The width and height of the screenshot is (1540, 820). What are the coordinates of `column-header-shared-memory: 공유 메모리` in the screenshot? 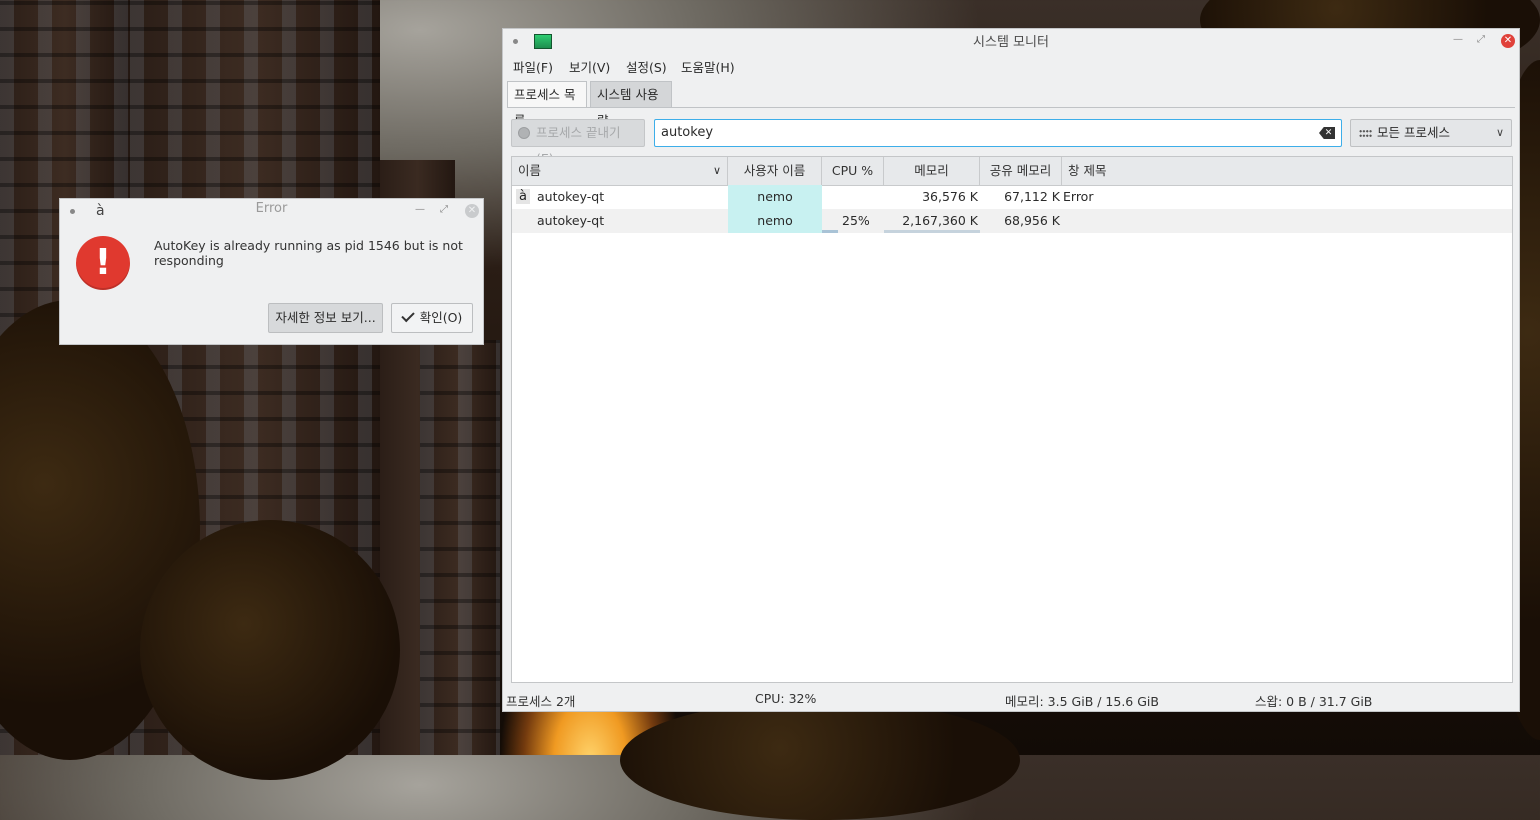 It's located at (1021, 171).